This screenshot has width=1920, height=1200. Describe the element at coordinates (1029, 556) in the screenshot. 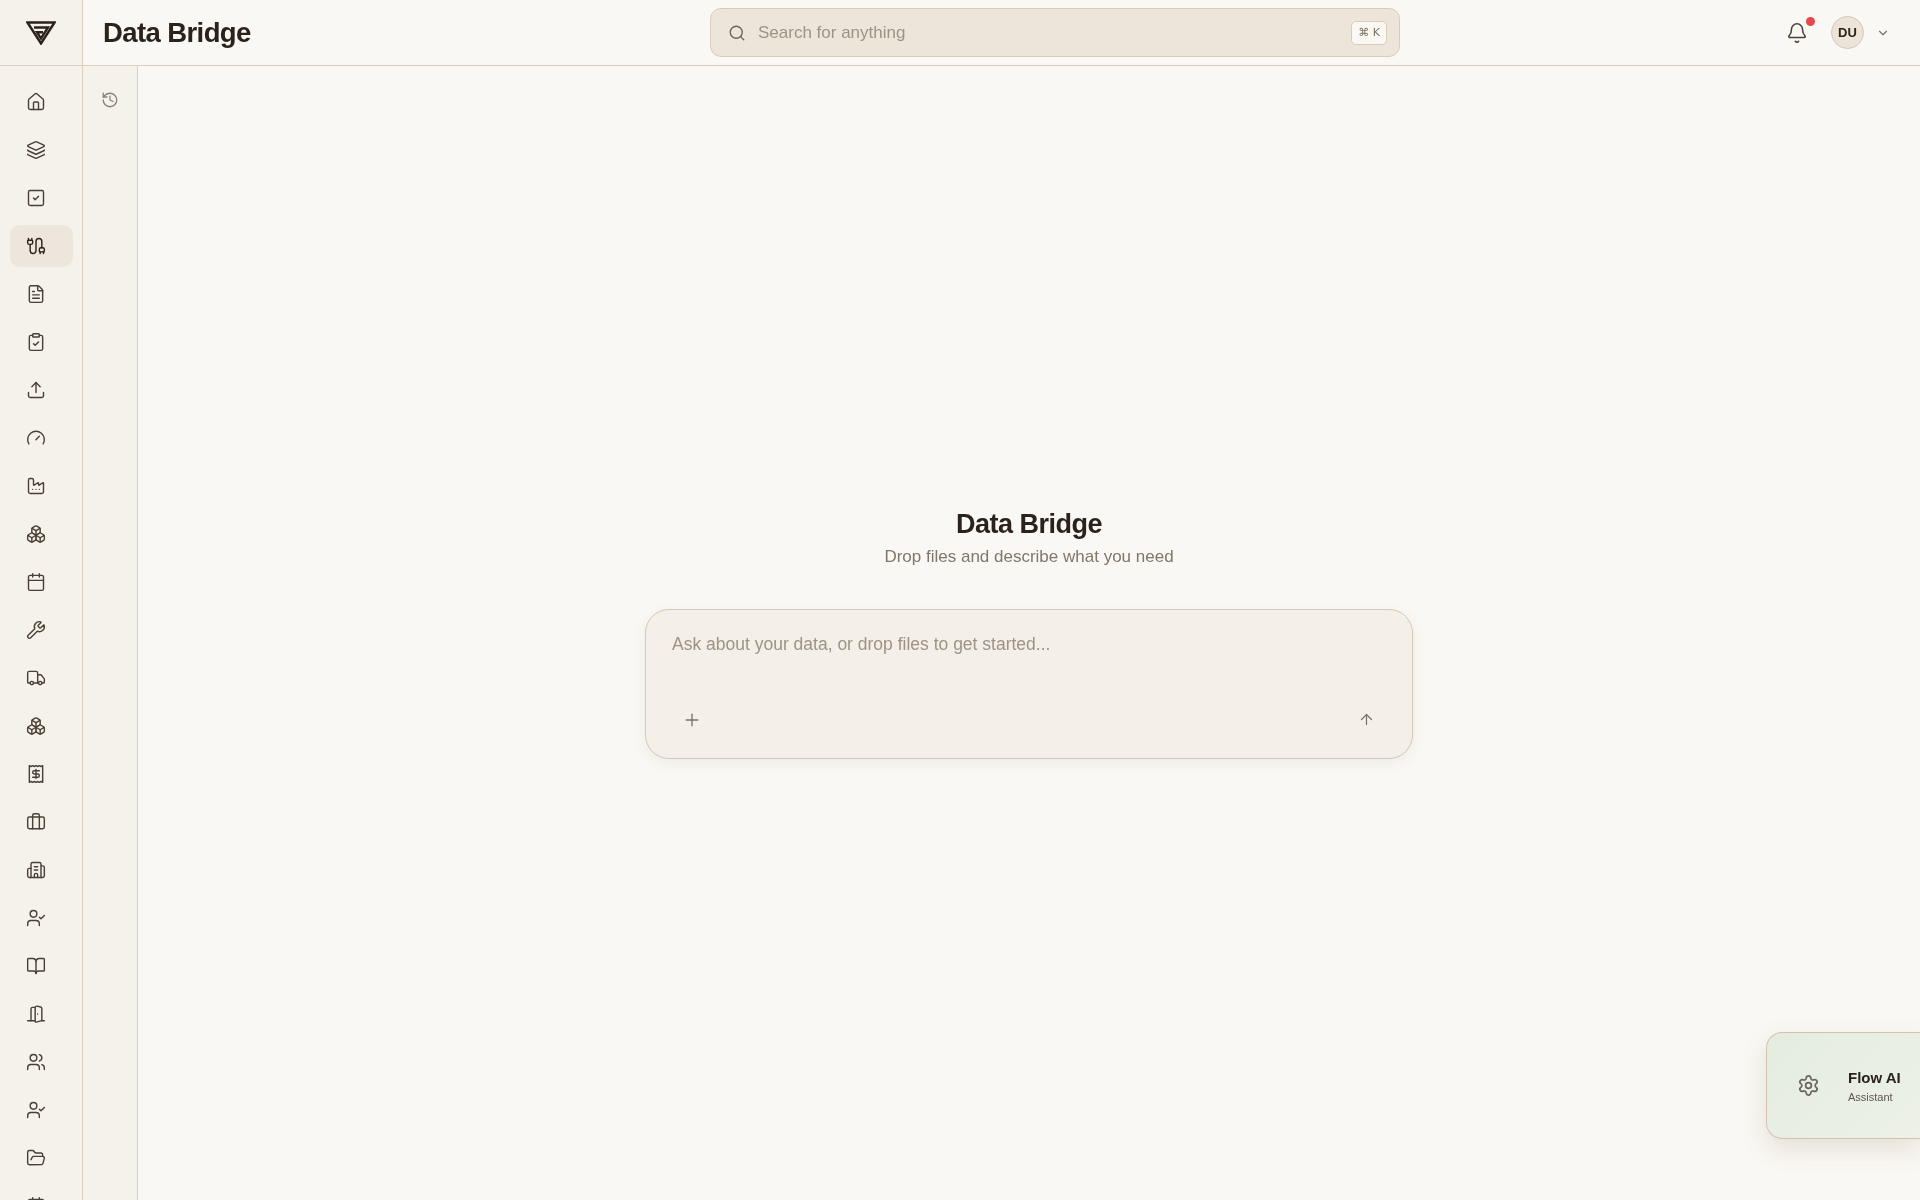

I see `hero-subtitle: Drop files and describe what you need` at that location.